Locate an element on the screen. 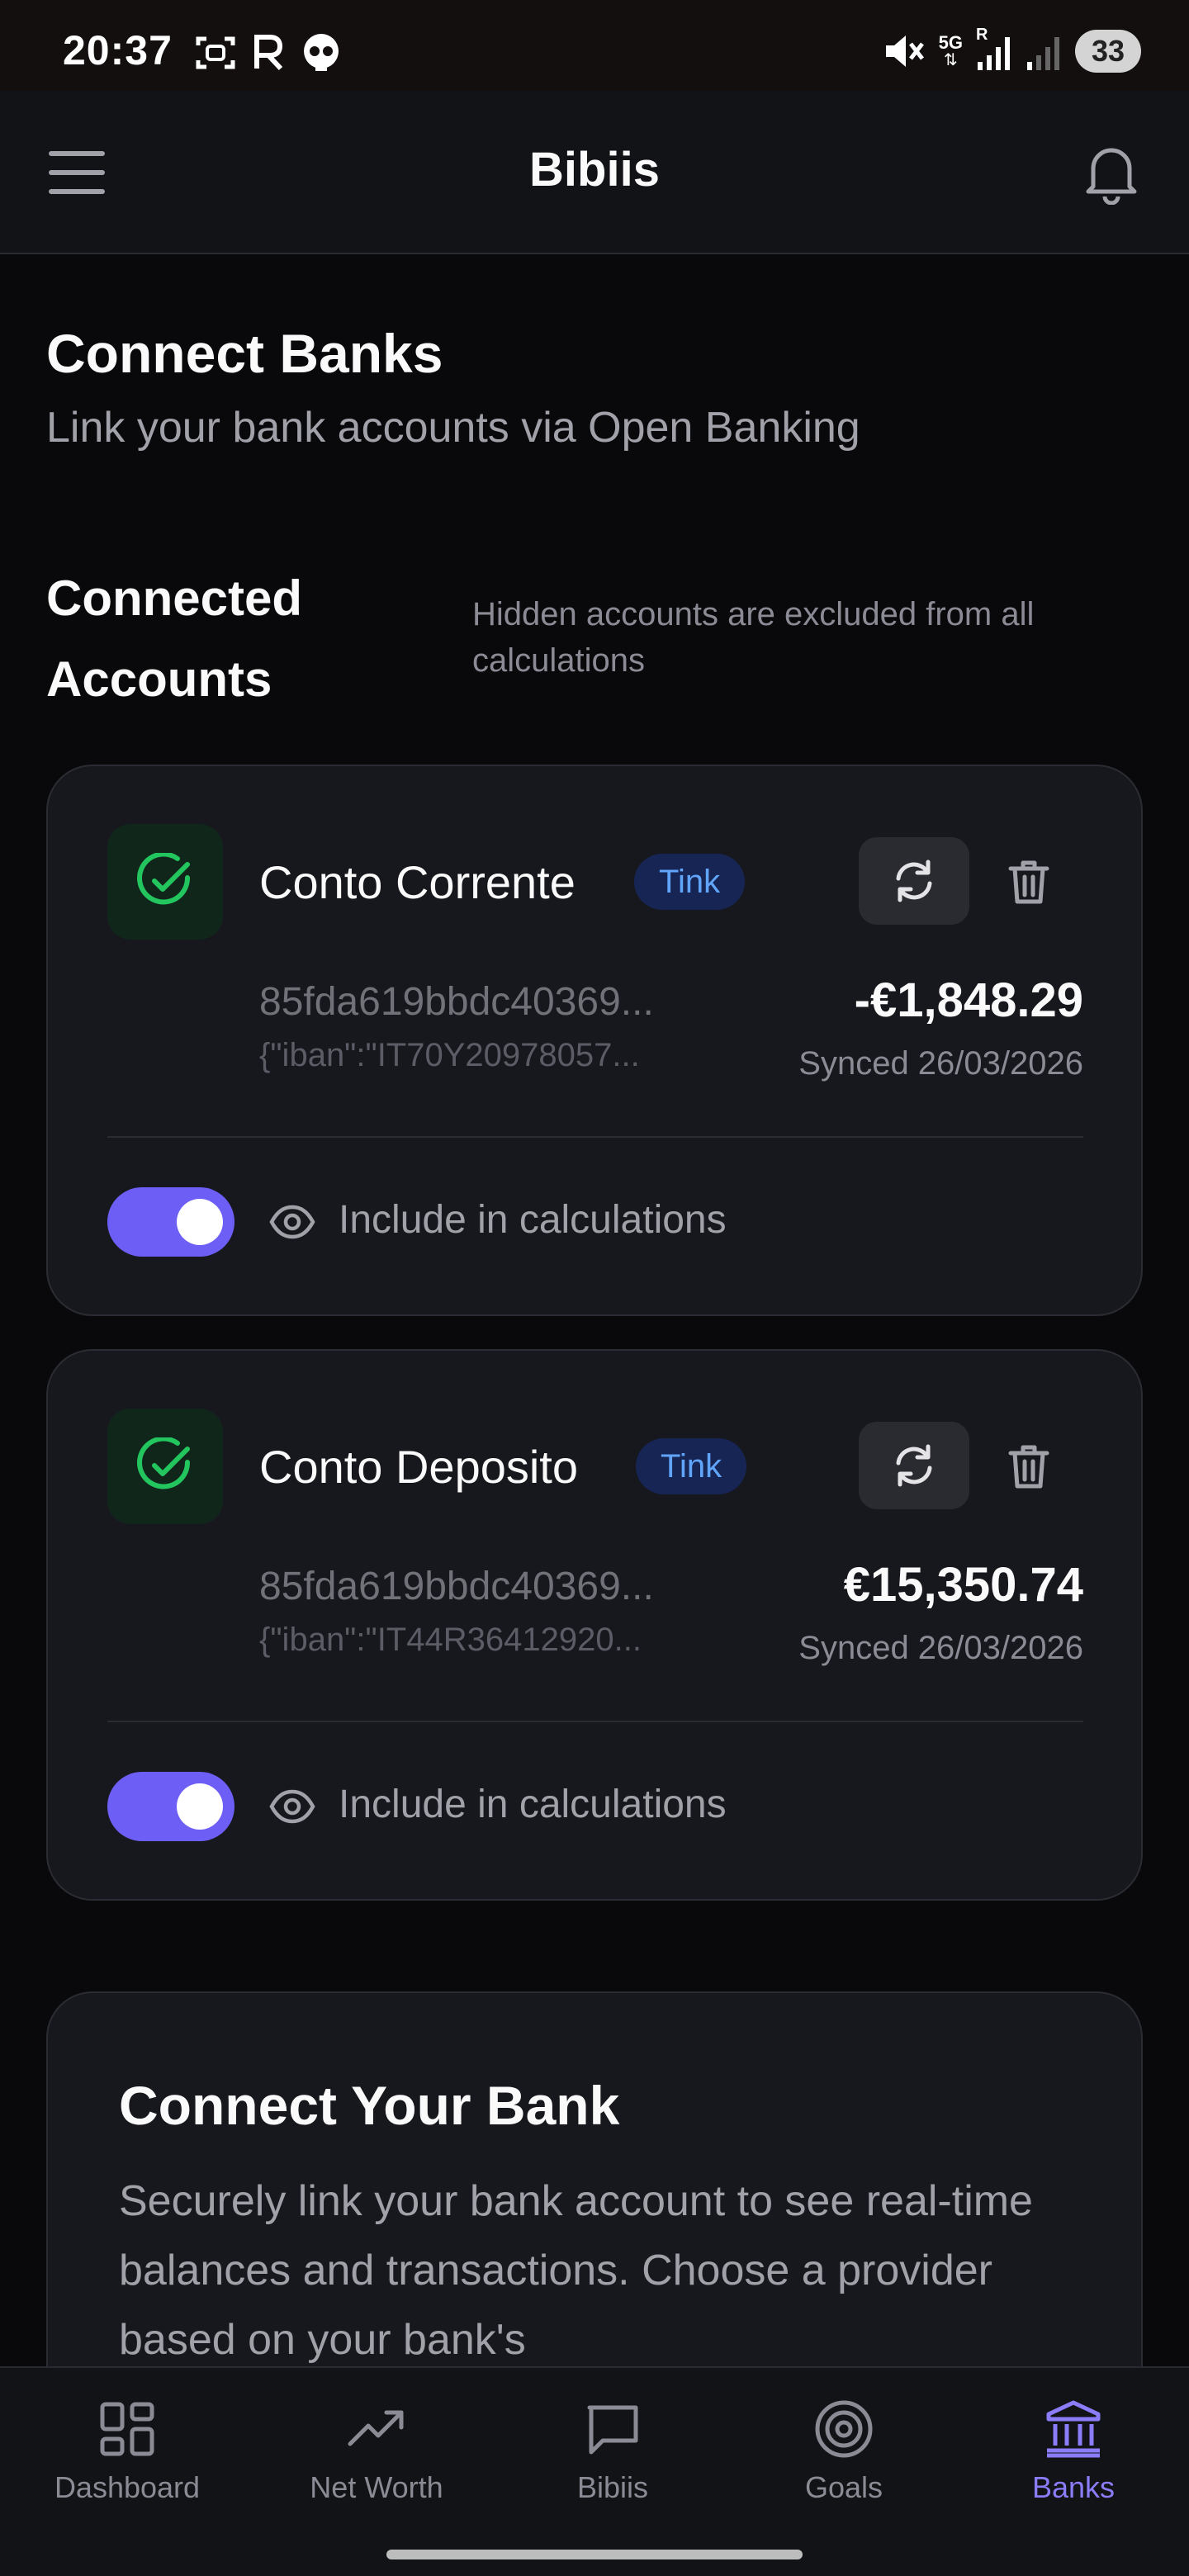 The height and width of the screenshot is (2576, 1189). signal-weak-icon is located at coordinates (1043, 53).